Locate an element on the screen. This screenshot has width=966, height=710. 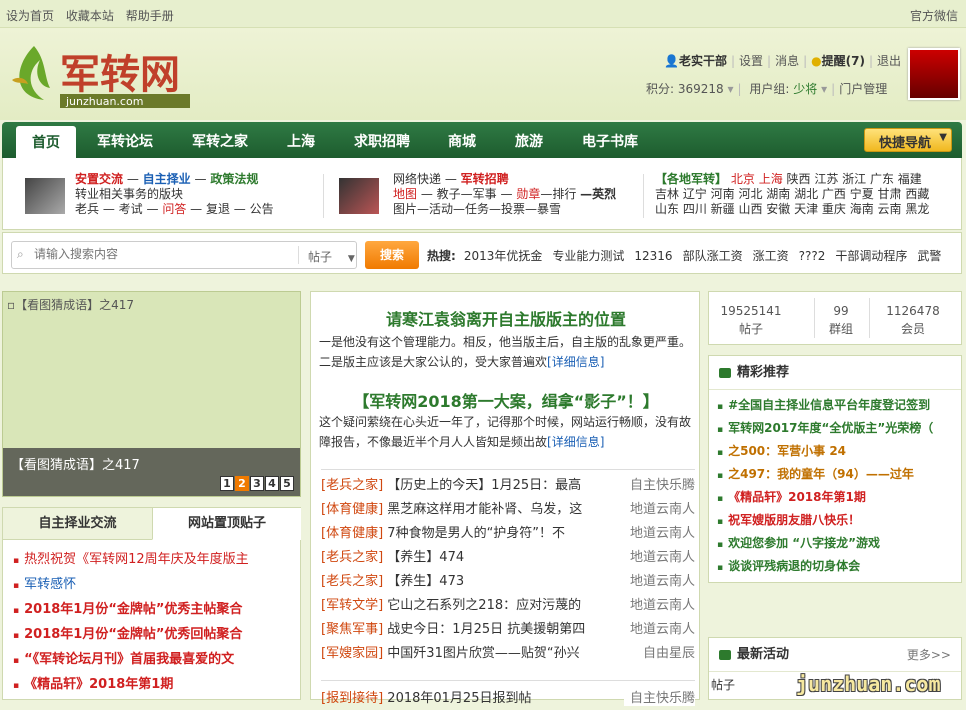
nav-mall: 商城 is located at coordinates (462, 141).